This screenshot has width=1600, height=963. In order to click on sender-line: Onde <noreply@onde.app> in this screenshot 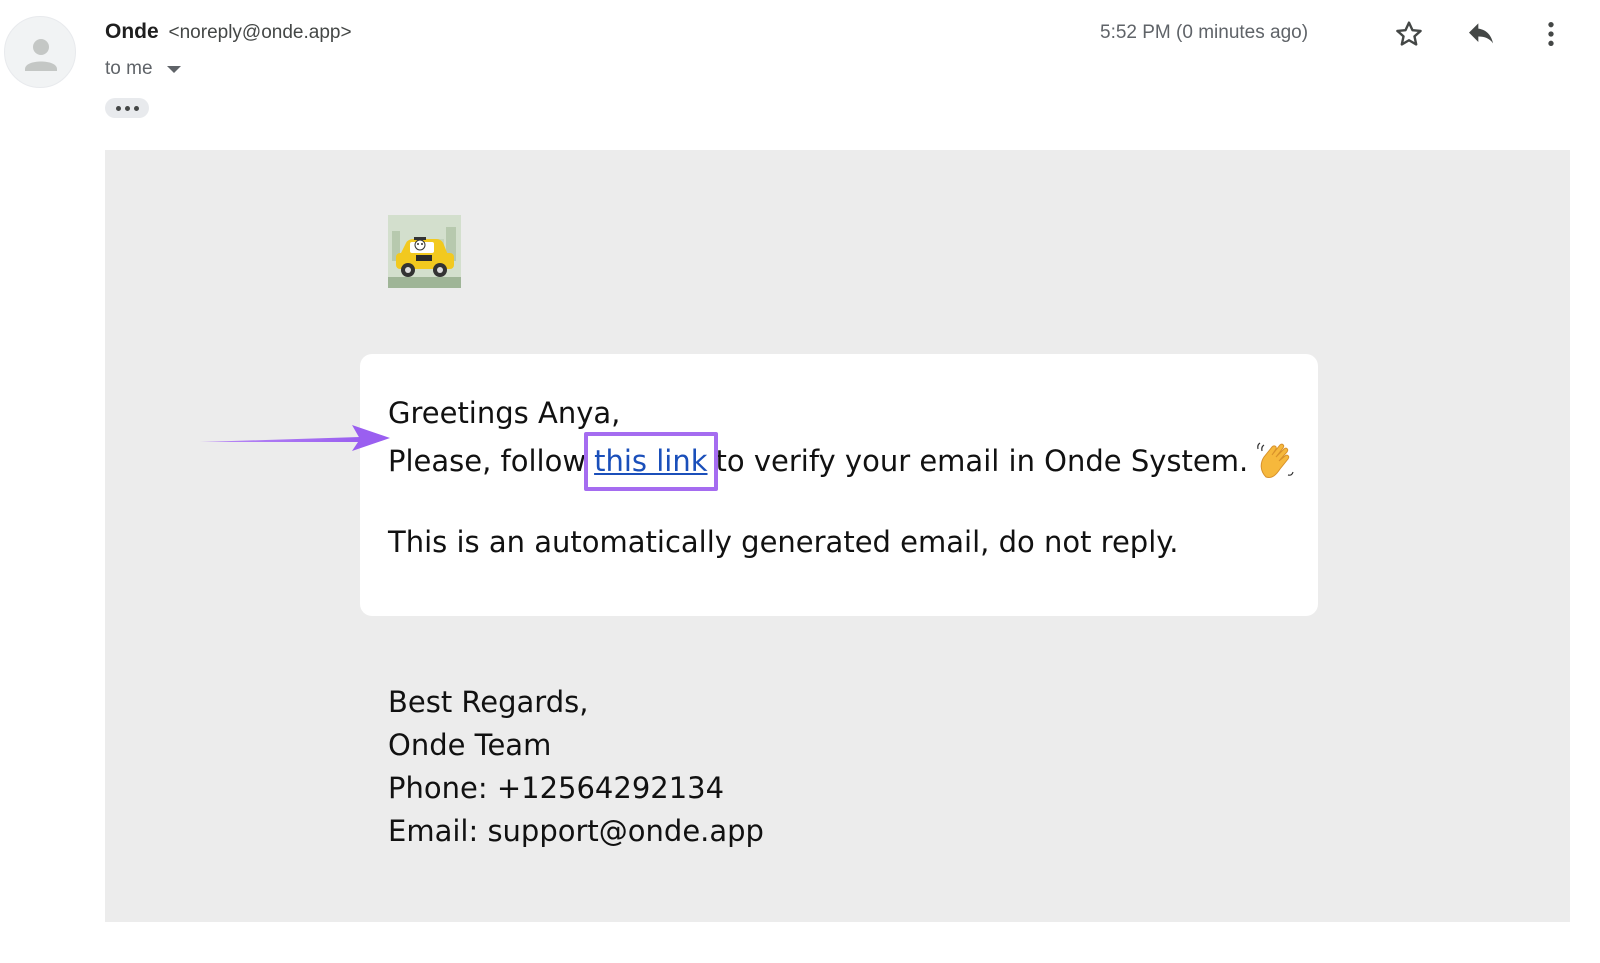, I will do `click(228, 32)`.